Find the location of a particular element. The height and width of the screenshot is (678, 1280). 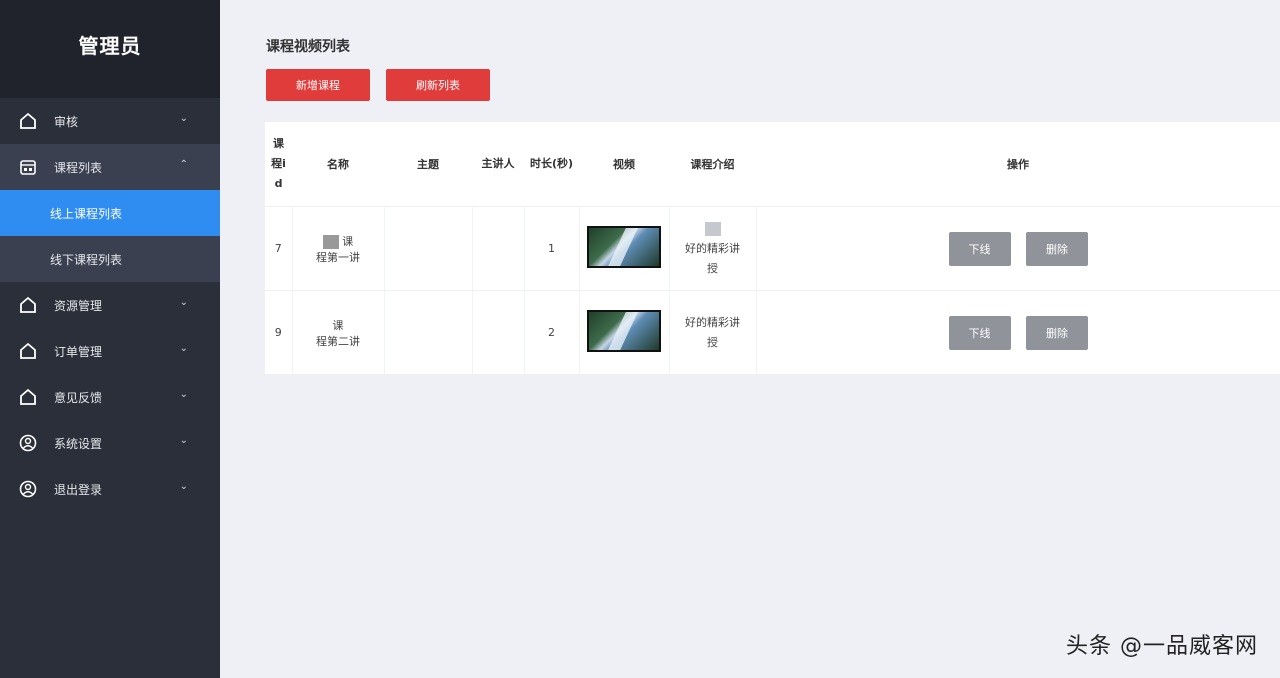

cell-id: 9 is located at coordinates (279, 332).